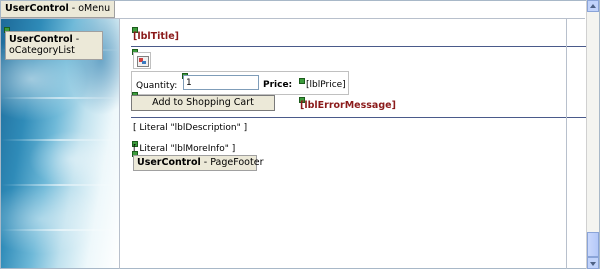  Describe the element at coordinates (94, 8) in the screenshot. I see `usercontrol-name: oMenu` at that location.